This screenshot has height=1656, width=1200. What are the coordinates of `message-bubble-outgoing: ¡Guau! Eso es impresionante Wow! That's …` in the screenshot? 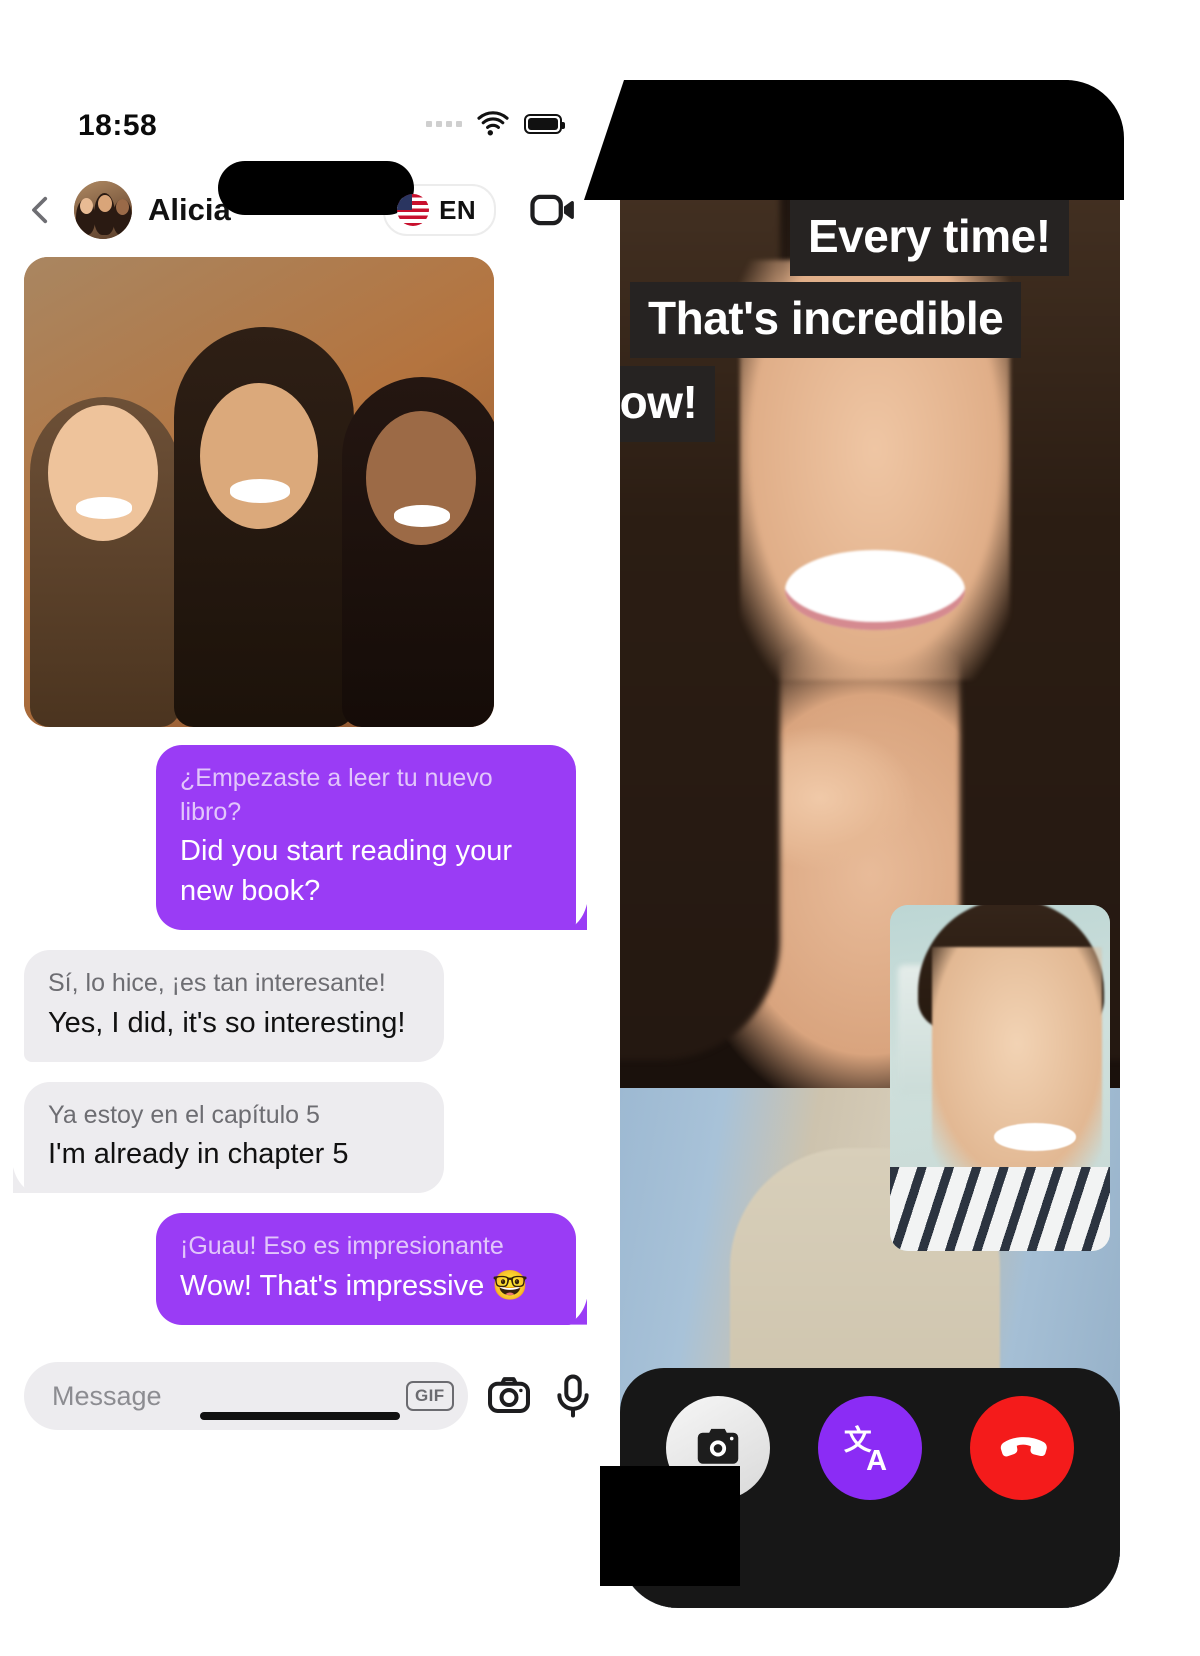 It's located at (366, 1269).